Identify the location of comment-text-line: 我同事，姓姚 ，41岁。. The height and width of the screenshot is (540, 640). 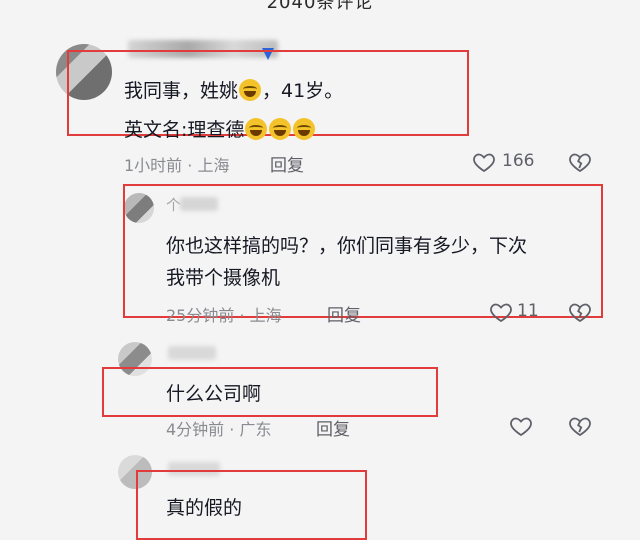
(233, 89).